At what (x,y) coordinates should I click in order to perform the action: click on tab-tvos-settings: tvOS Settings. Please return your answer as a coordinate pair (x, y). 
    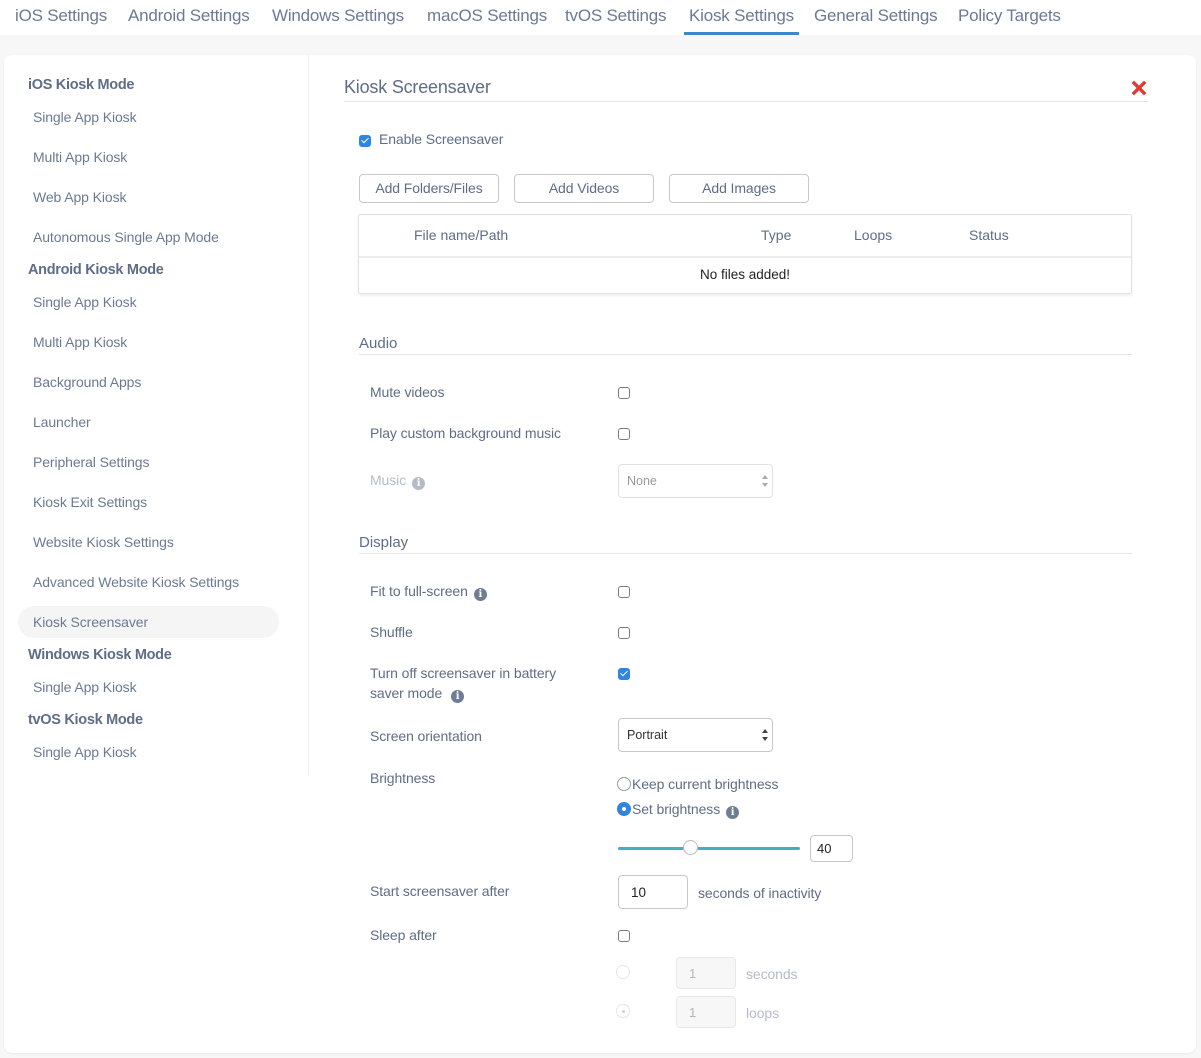
    Looking at the image, I should click on (616, 20).